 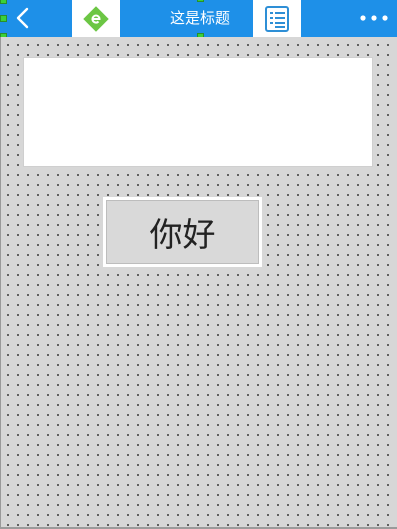 I want to click on more-dots-icon, so click(x=374, y=18).